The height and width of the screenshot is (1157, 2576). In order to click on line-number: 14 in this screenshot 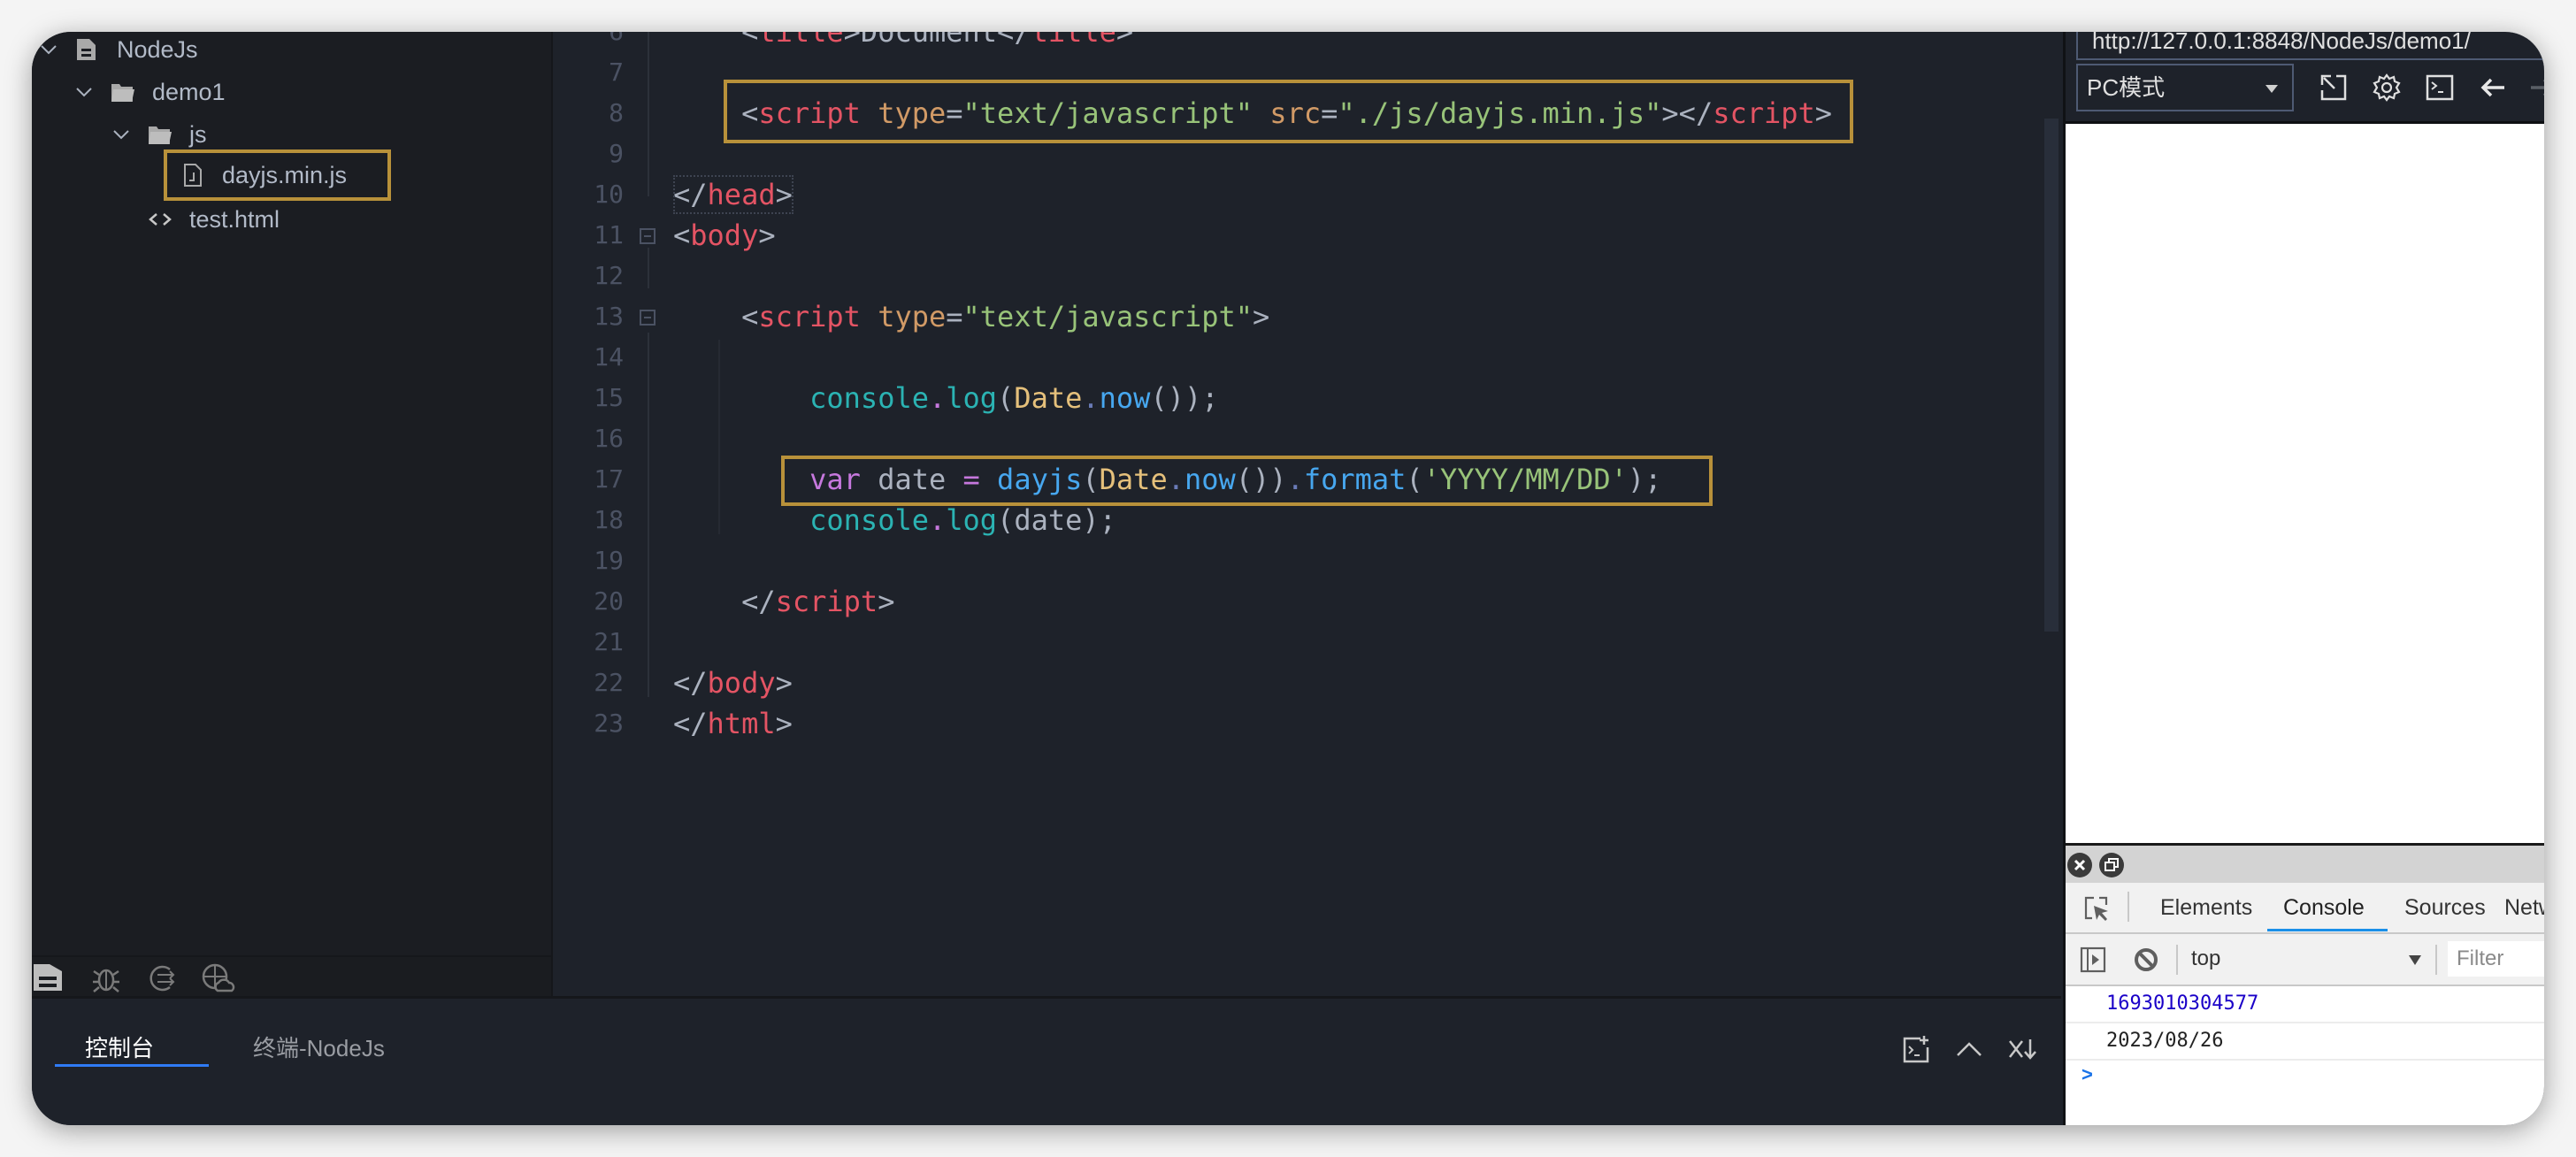, I will do `click(609, 357)`.